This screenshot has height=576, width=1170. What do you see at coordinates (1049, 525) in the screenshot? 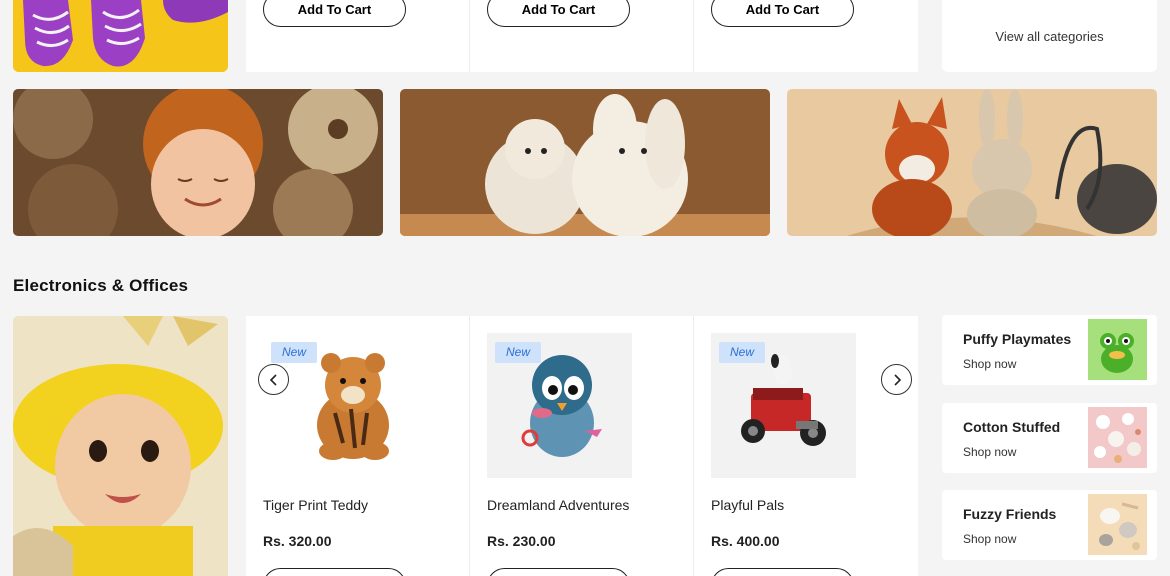
I see `side-category-card: Fuzzy Friends Shop now` at bounding box center [1049, 525].